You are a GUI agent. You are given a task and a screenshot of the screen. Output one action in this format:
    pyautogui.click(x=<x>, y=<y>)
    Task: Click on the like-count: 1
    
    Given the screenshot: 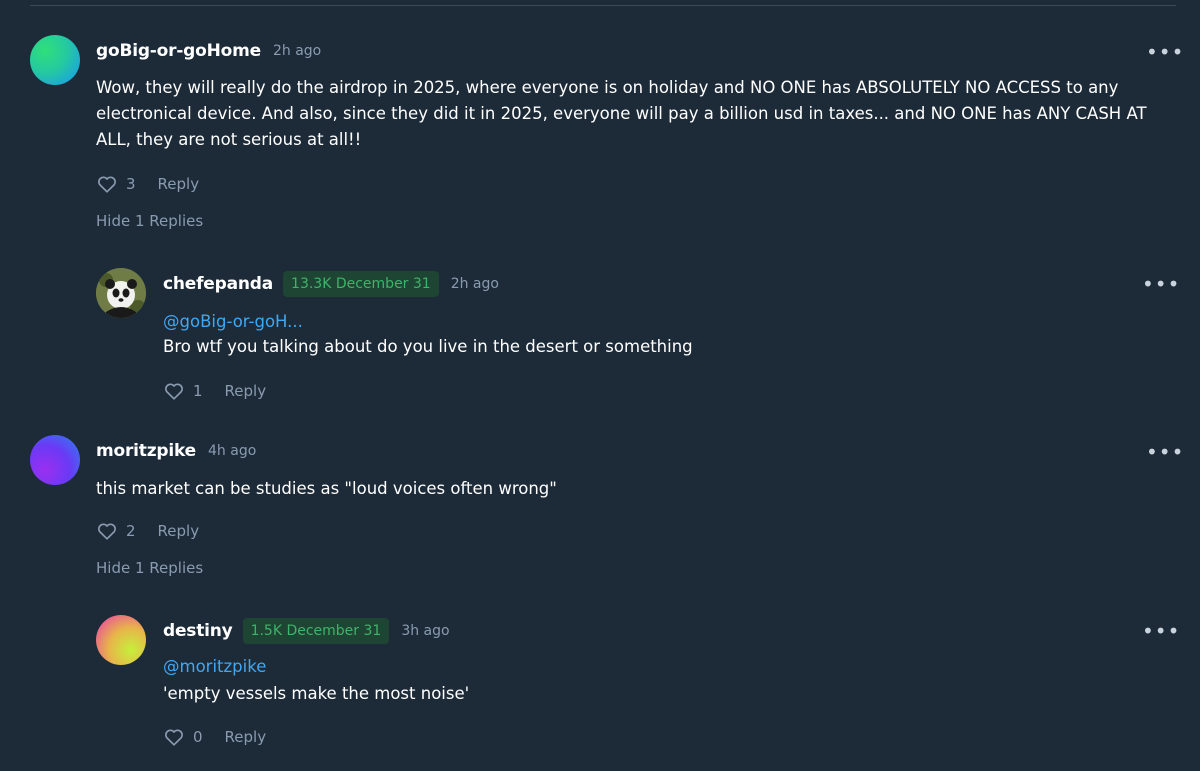 What is the action you would take?
    pyautogui.click(x=198, y=391)
    